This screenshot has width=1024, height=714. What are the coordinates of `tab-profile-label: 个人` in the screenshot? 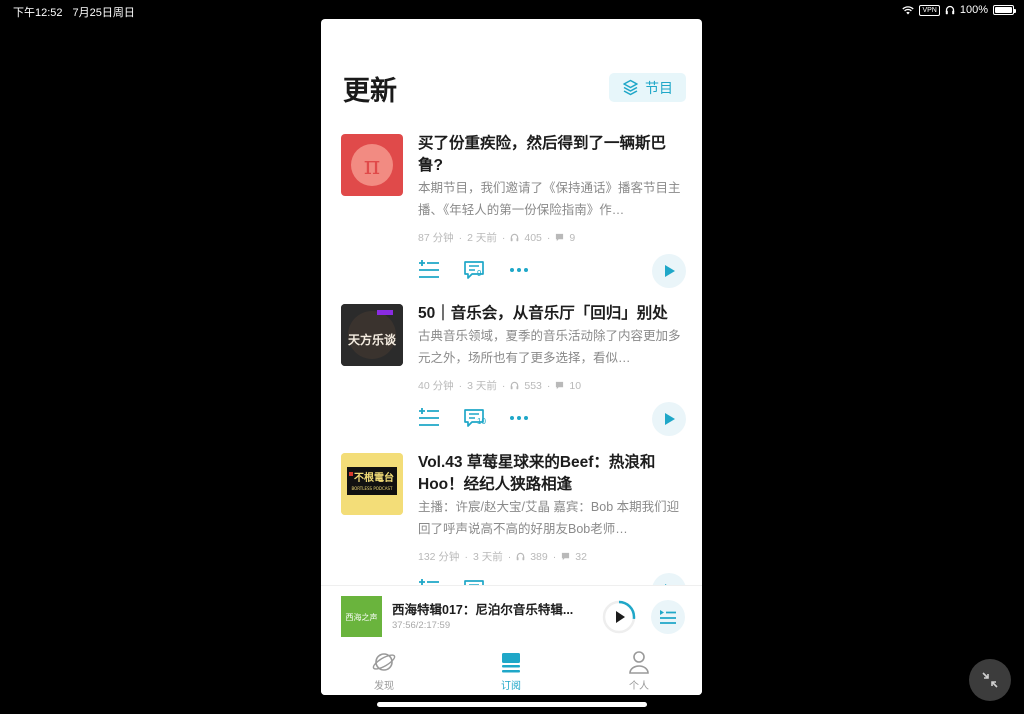 It's located at (639, 686).